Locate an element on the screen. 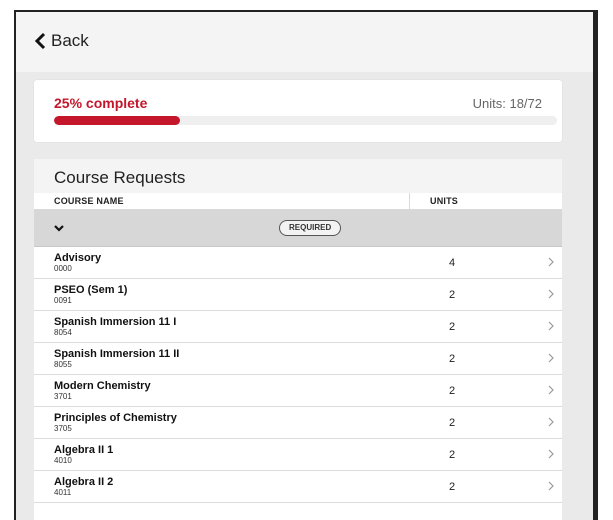  table-row: Principles of Chemistry 3705 2 is located at coordinates (298, 423).